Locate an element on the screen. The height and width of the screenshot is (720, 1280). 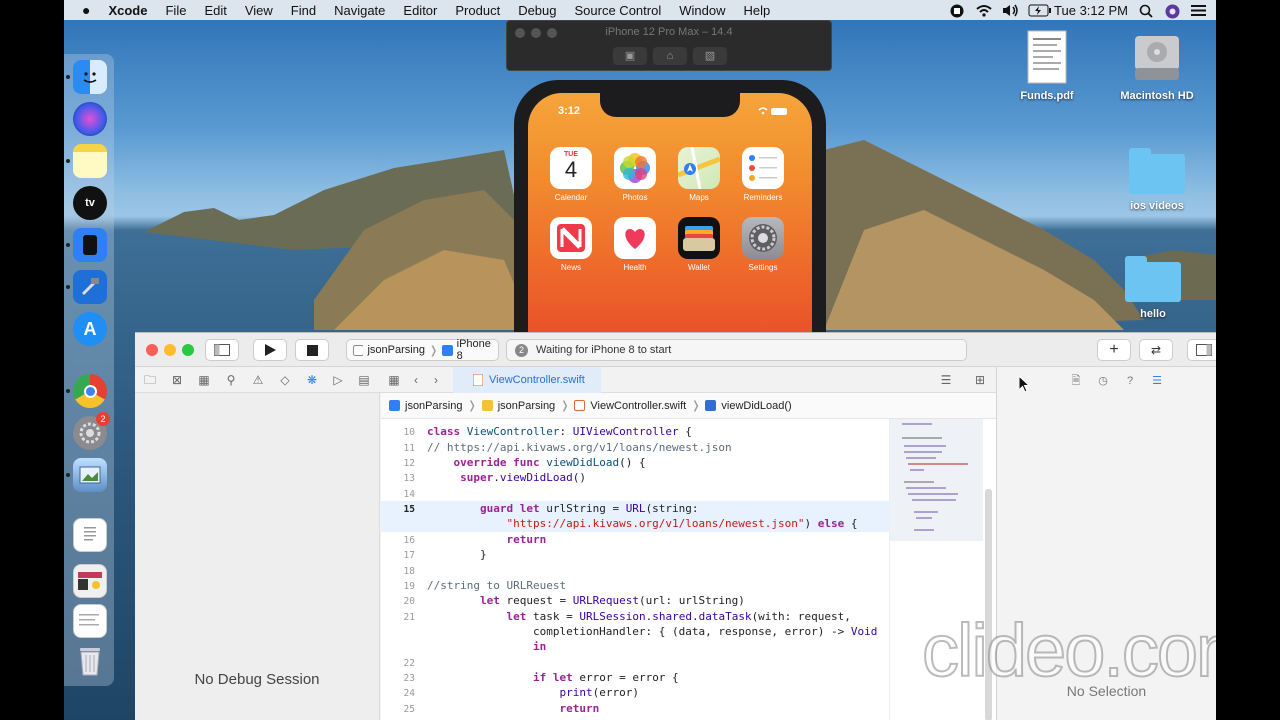
menu-find: Find is located at coordinates (303, 10).